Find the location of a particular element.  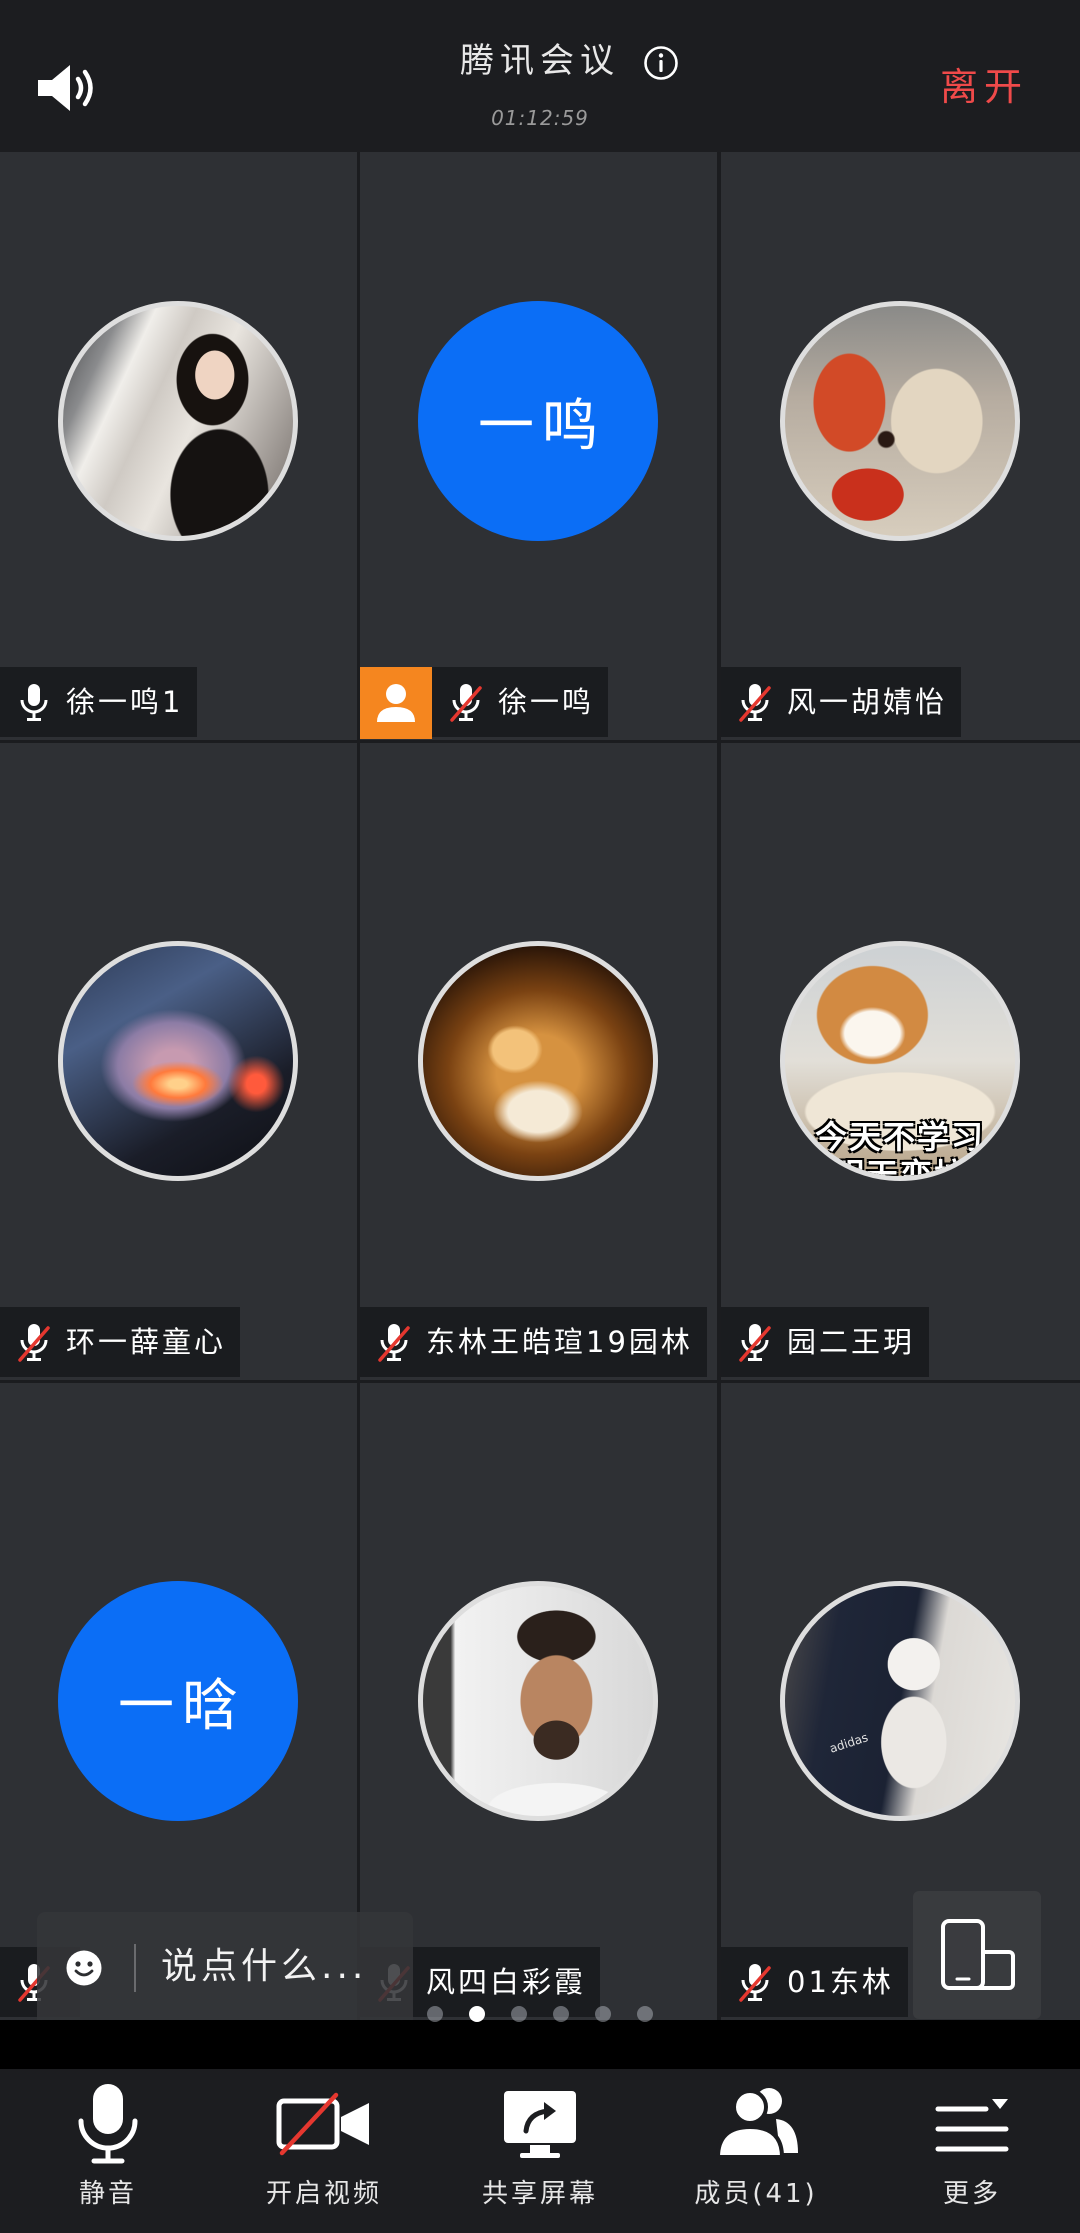

participant-label: 徐一鸣1 is located at coordinates (99, 702).